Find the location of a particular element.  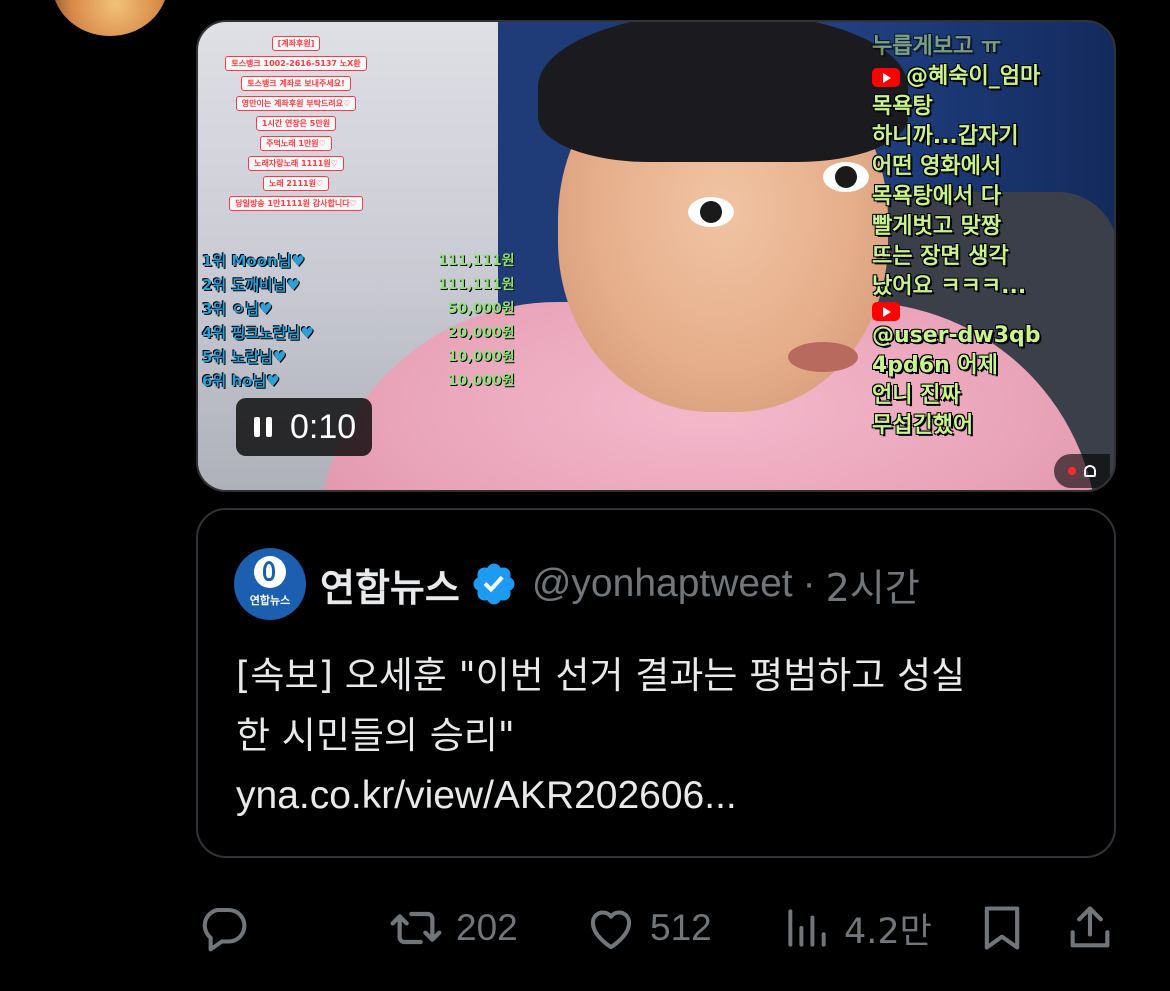

reply-button is located at coordinates (223, 928).